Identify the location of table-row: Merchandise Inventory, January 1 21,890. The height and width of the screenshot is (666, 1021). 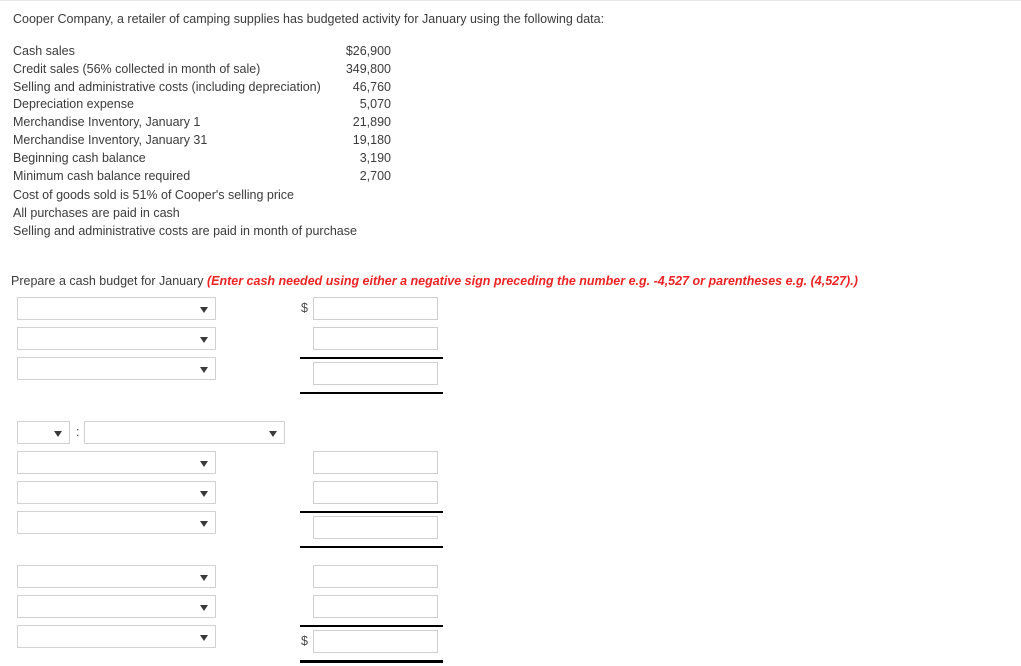
(202, 123).